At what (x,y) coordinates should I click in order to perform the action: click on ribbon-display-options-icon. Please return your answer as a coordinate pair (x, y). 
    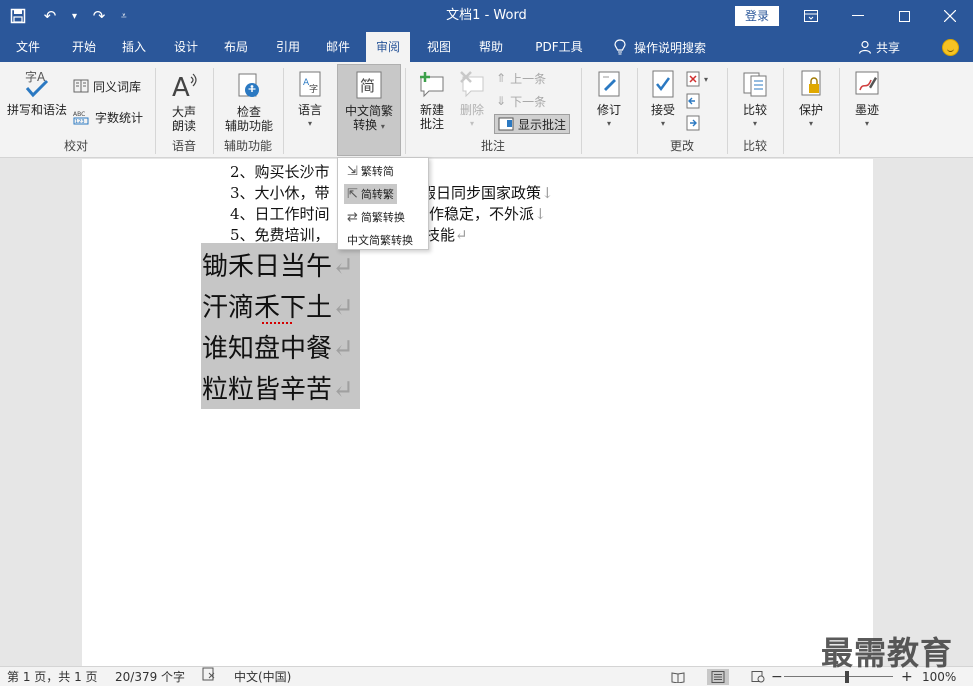
    Looking at the image, I should click on (811, 16).